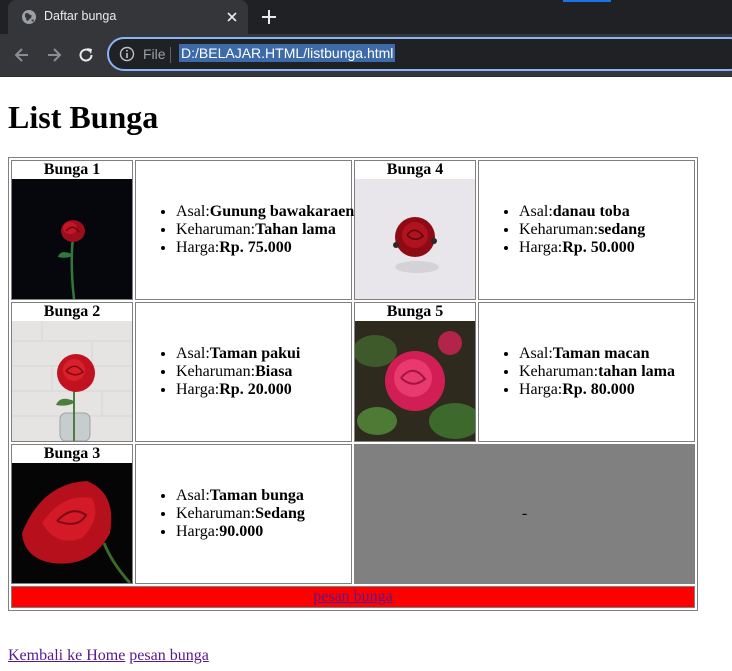 This screenshot has width=732, height=671. I want to click on info-icon, so click(127, 54).